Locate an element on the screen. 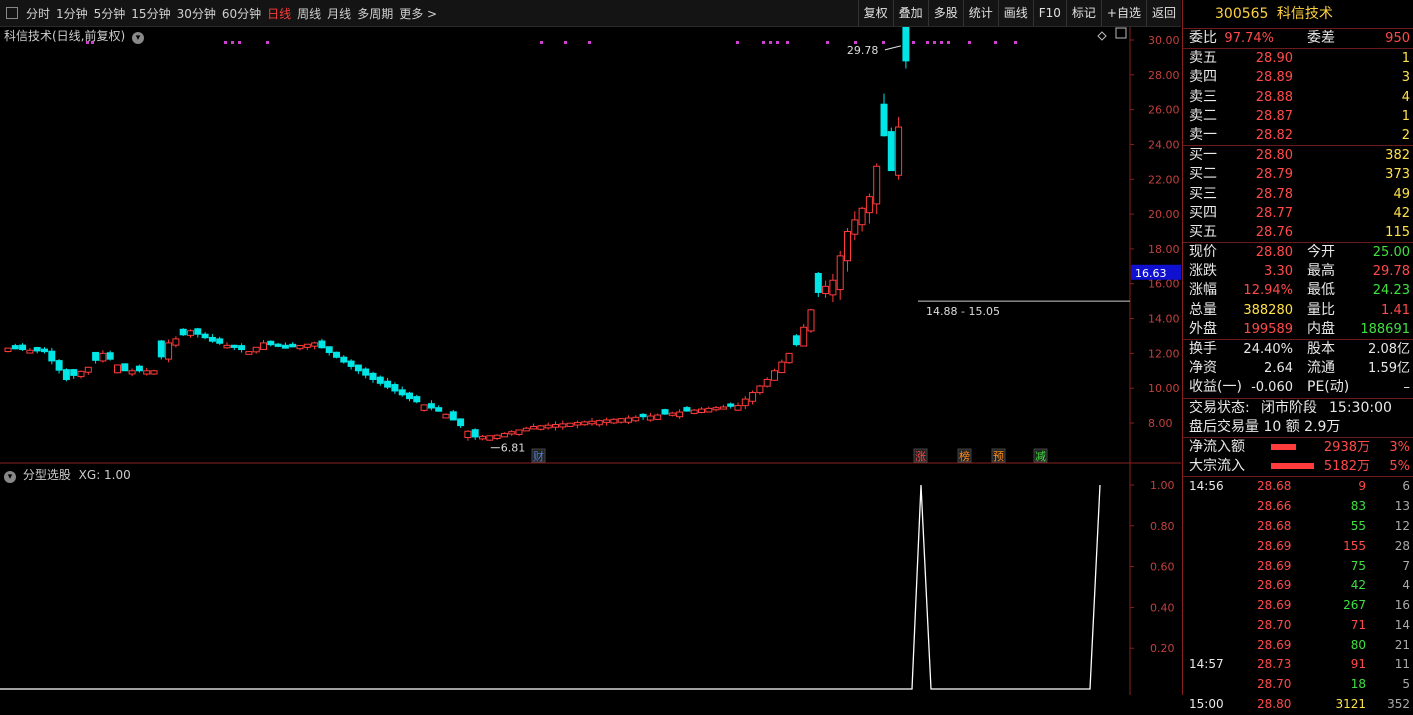  period-tab-7: 周线 is located at coordinates (312, 13).